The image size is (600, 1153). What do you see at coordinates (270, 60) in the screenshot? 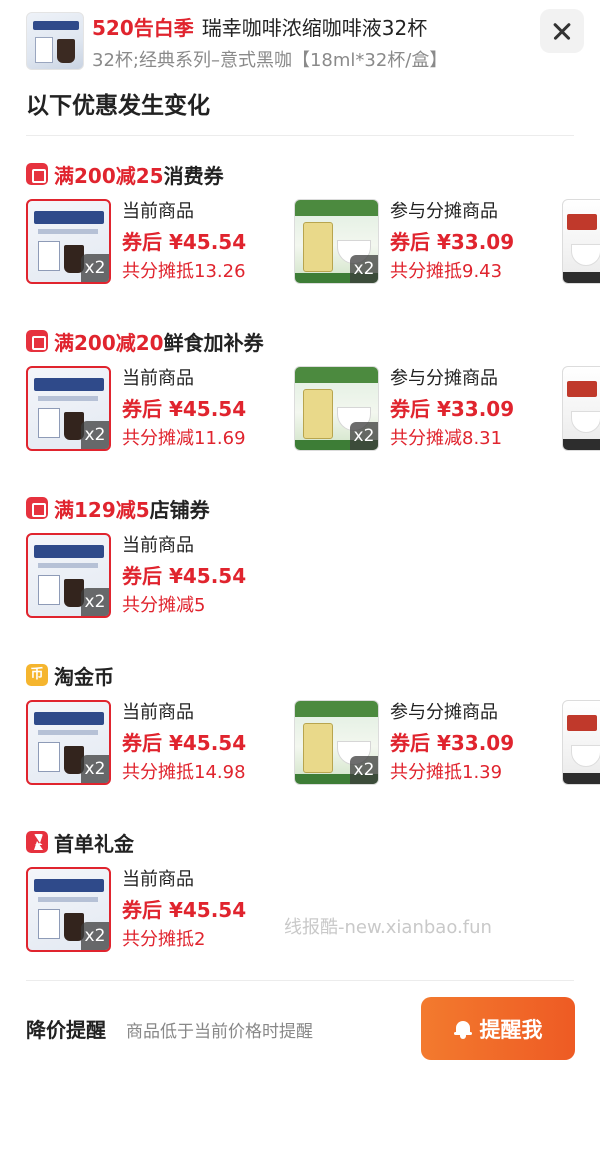
I see `product-spec: 32杯;经典系列–意式黑咖【18ml*32杯/盒】` at bounding box center [270, 60].